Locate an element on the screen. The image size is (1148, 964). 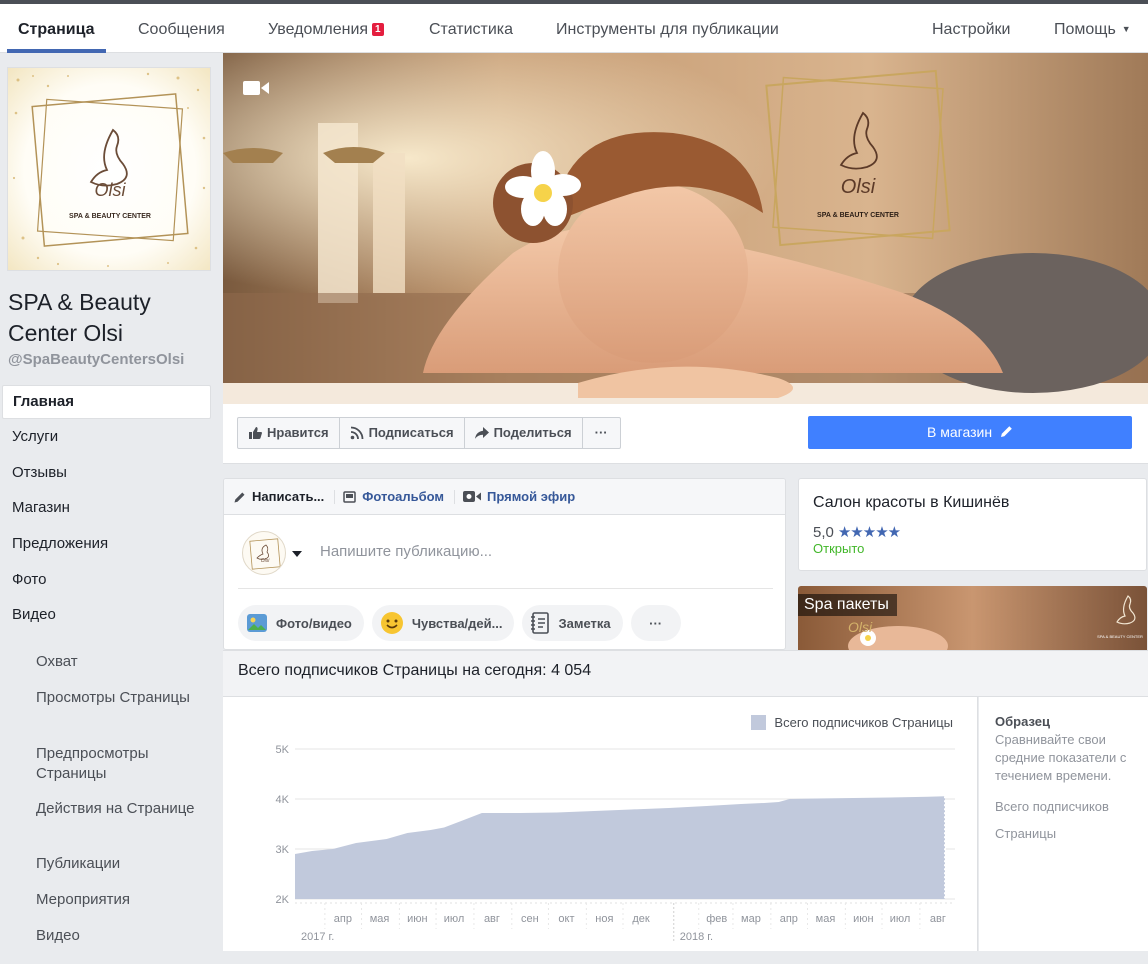
tab-page: Страница is located at coordinates (56, 30).